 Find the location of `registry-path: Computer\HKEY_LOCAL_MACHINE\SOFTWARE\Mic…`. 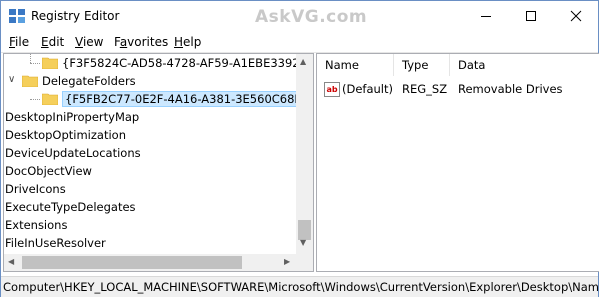

registry-path: Computer\HKEY_LOCAL_MACHINE\SOFTWARE\Mic… is located at coordinates (301, 287).